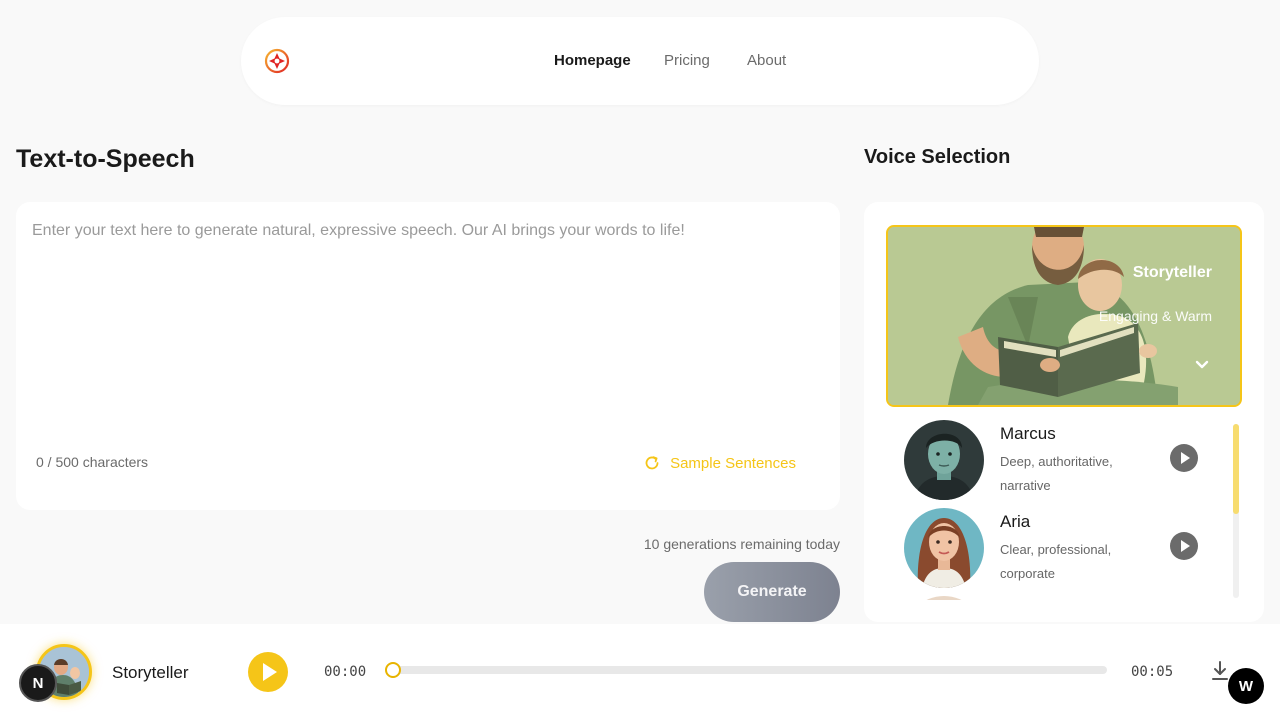 This screenshot has height=720, width=1280. I want to click on refresh-icon, so click(652, 463).